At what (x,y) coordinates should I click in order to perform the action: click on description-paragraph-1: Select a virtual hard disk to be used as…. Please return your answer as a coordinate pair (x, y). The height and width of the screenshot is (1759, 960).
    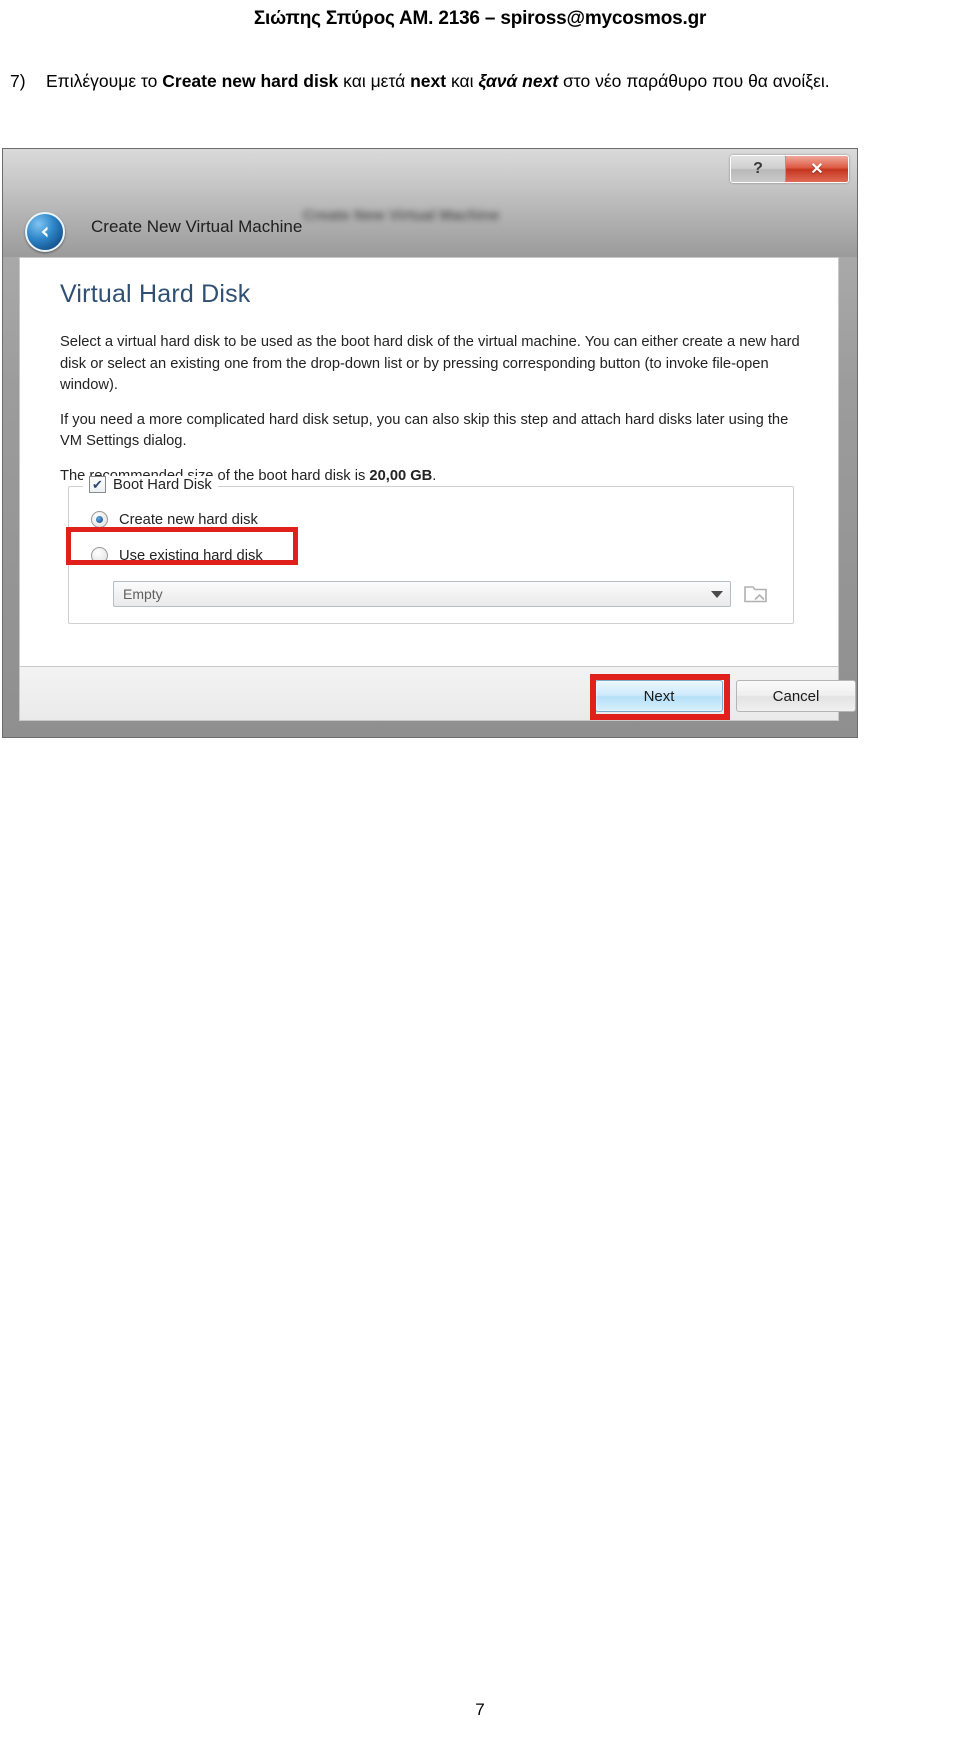
    Looking at the image, I should click on (430, 363).